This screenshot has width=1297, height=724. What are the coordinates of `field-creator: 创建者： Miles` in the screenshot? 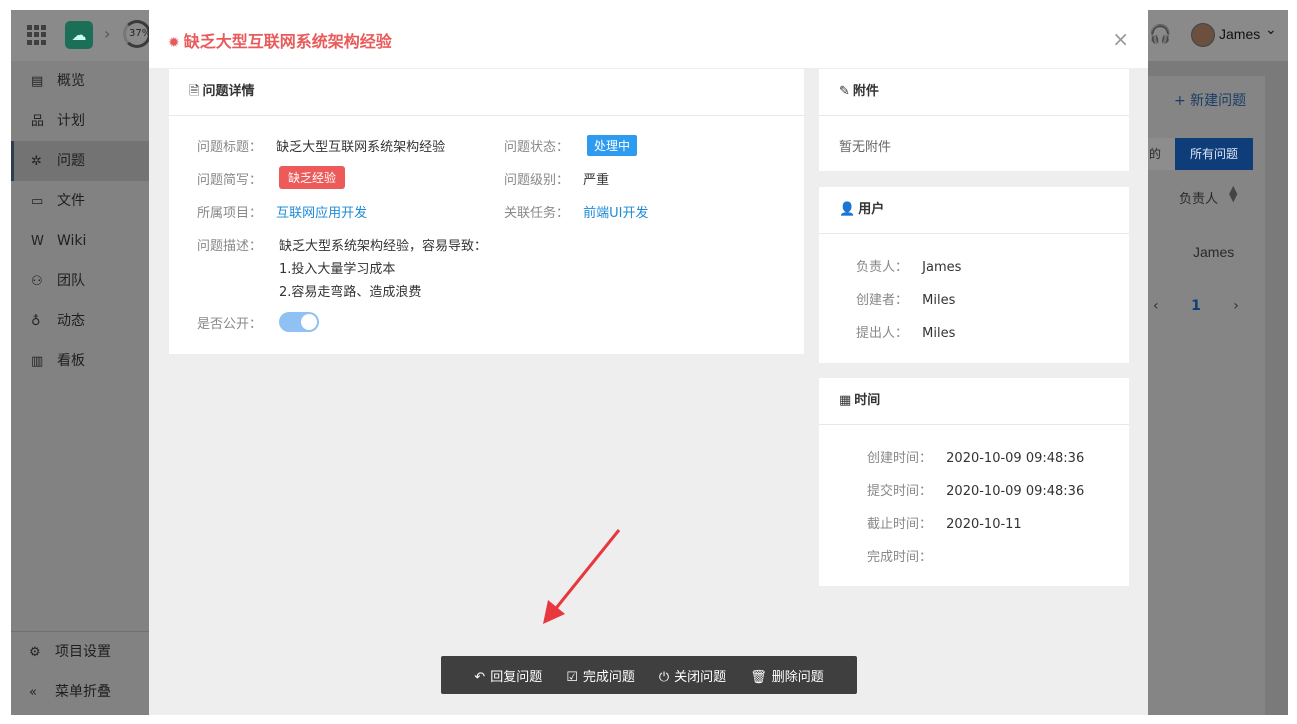 It's located at (905, 298).